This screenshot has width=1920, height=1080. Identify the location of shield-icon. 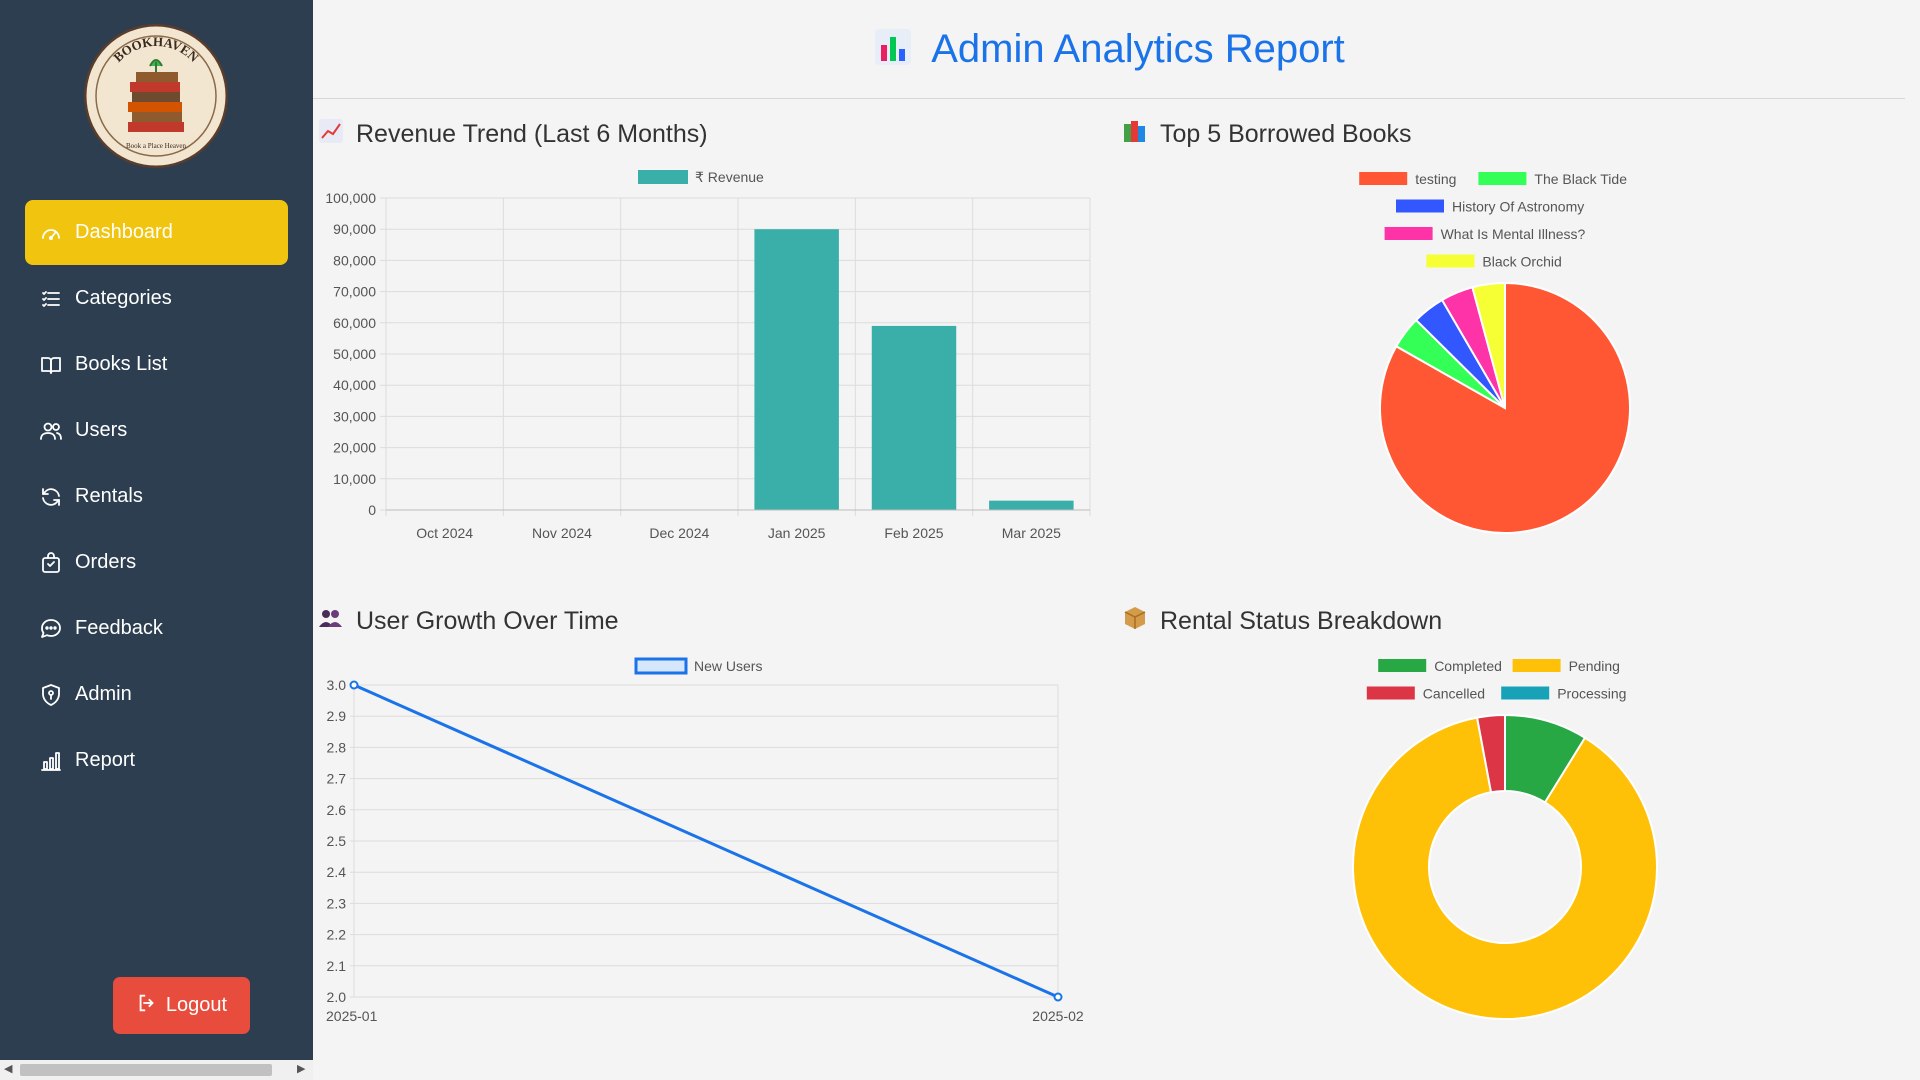
(51, 695).